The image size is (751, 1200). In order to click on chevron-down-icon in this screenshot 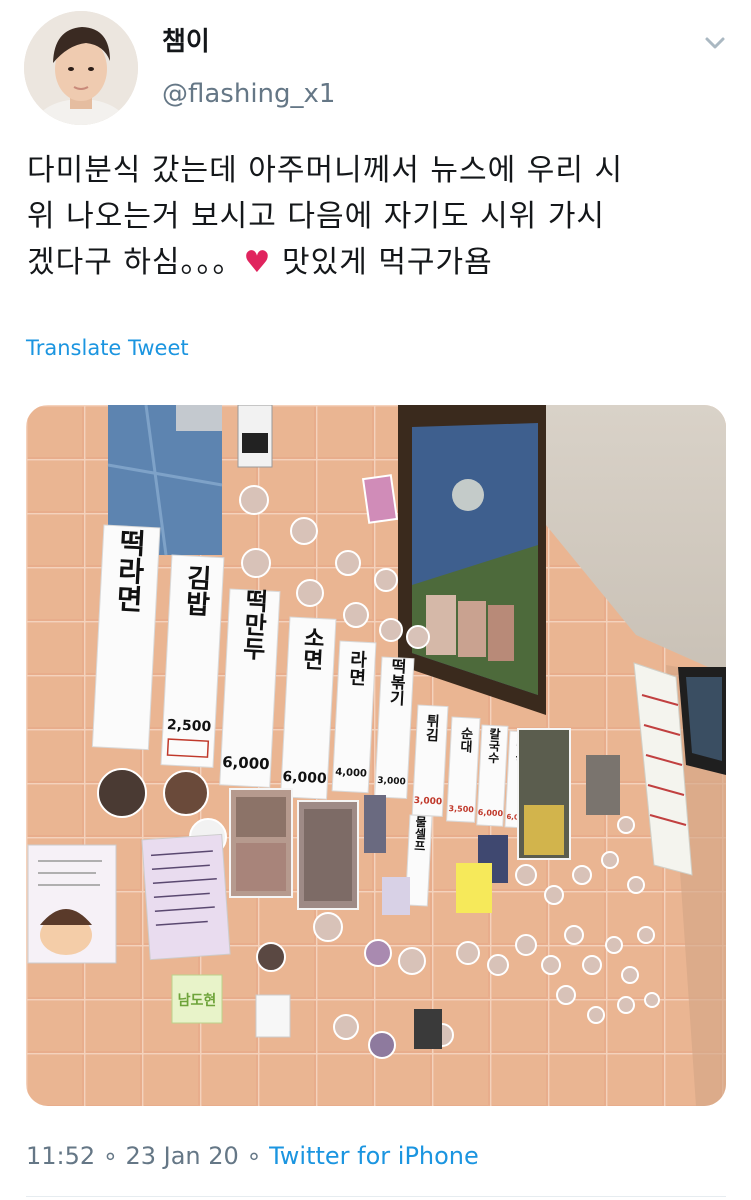, I will do `click(715, 43)`.